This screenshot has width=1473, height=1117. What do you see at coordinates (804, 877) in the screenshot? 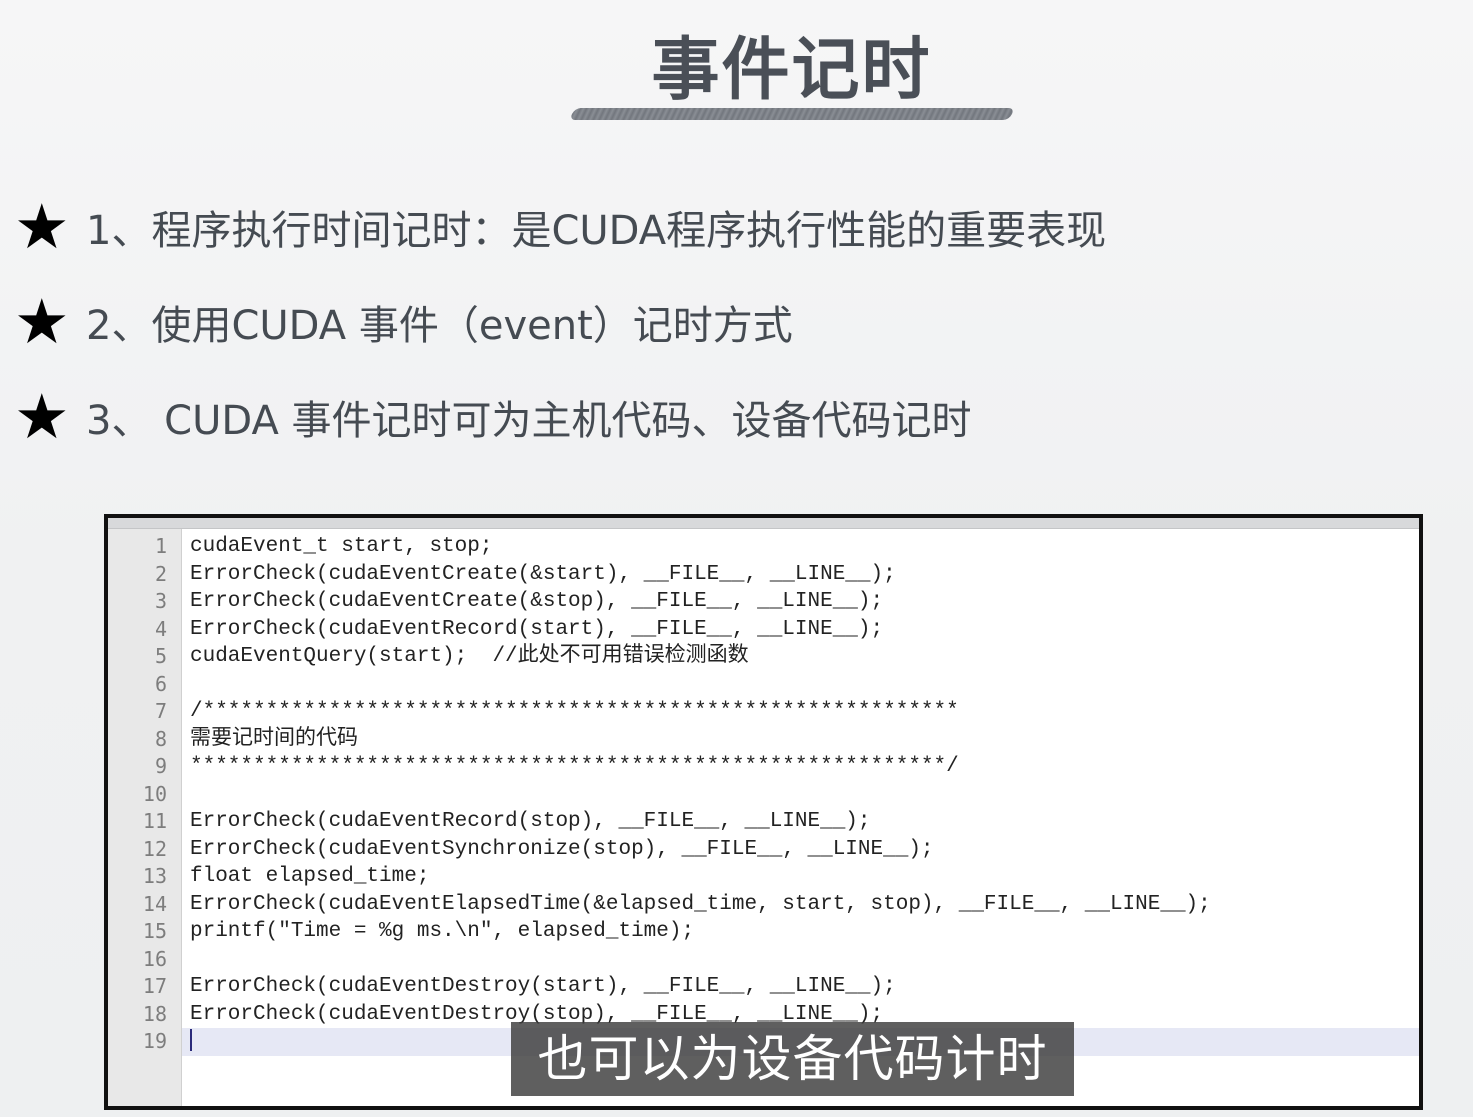
I see `code-line: float elapsed_time;` at bounding box center [804, 877].